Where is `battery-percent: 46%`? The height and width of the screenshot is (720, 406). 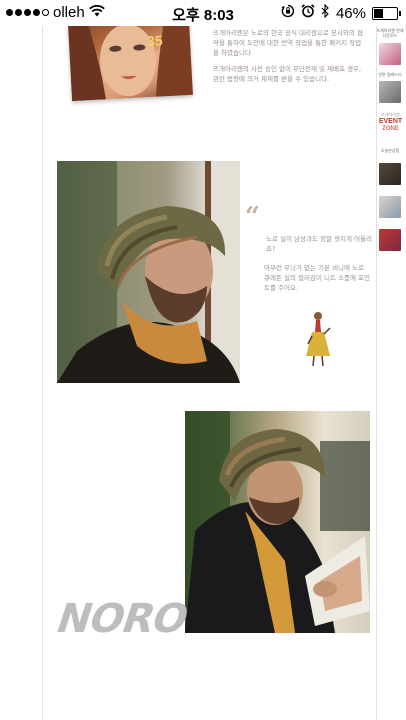
battery-percent: 46% is located at coordinates (350, 13).